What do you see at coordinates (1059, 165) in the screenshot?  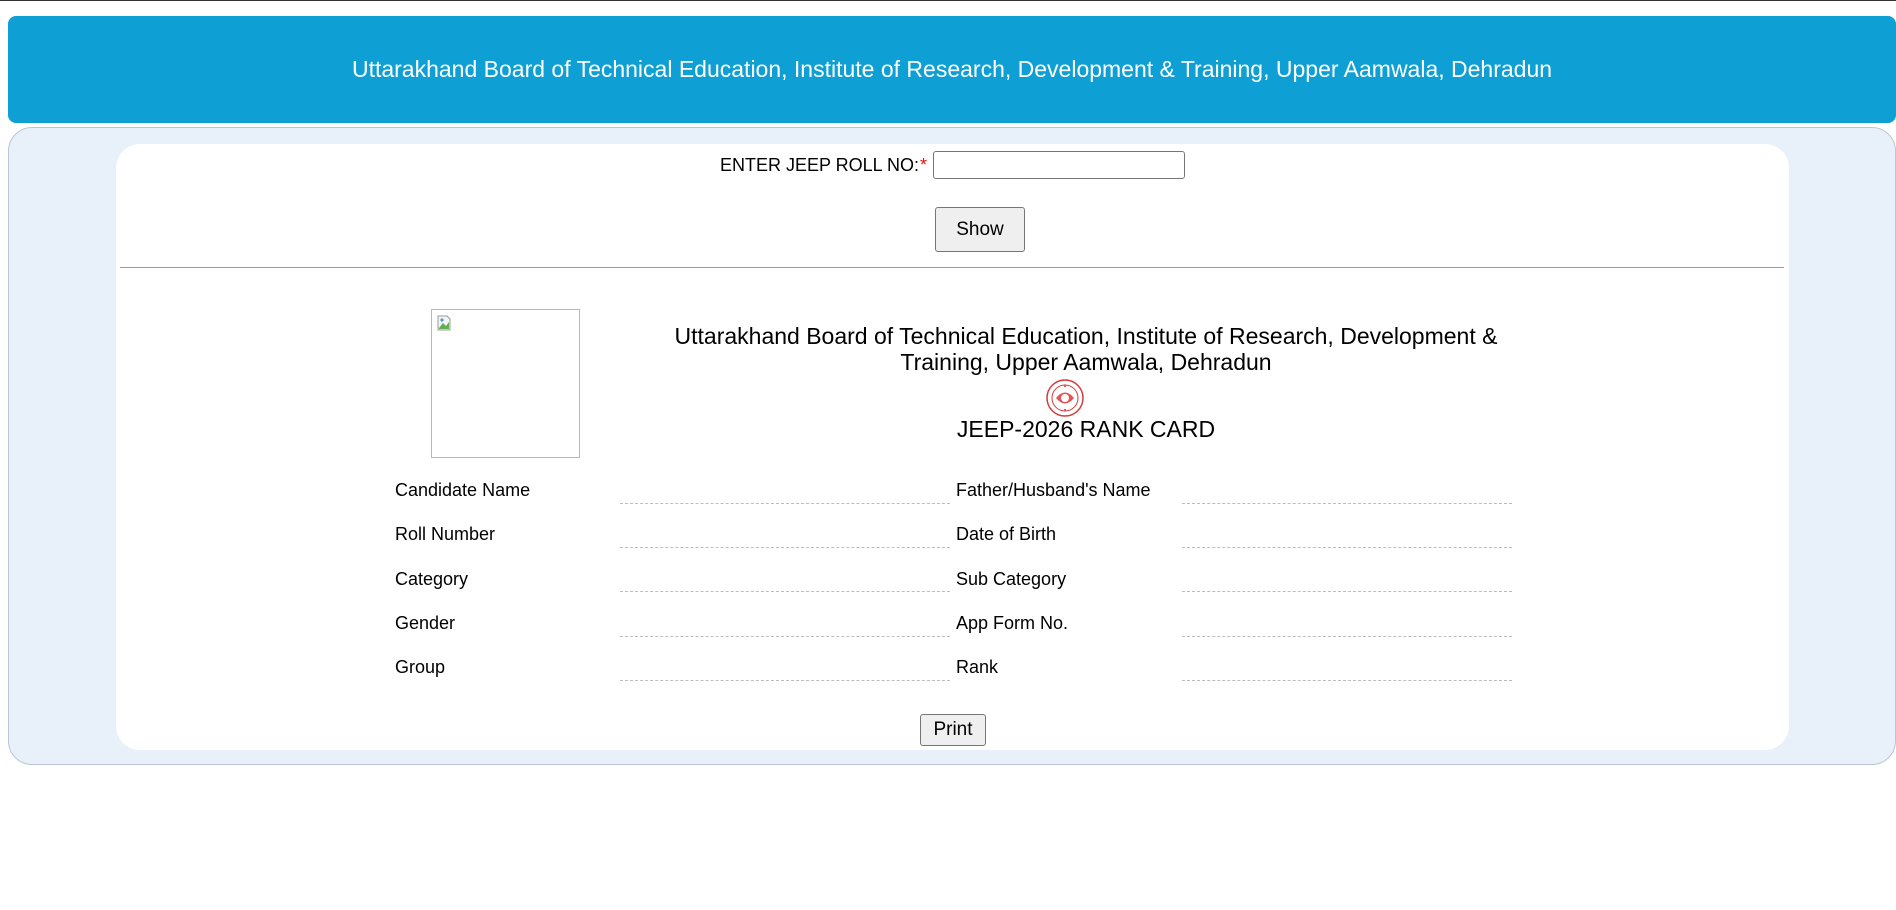 I see `roll-number-input` at bounding box center [1059, 165].